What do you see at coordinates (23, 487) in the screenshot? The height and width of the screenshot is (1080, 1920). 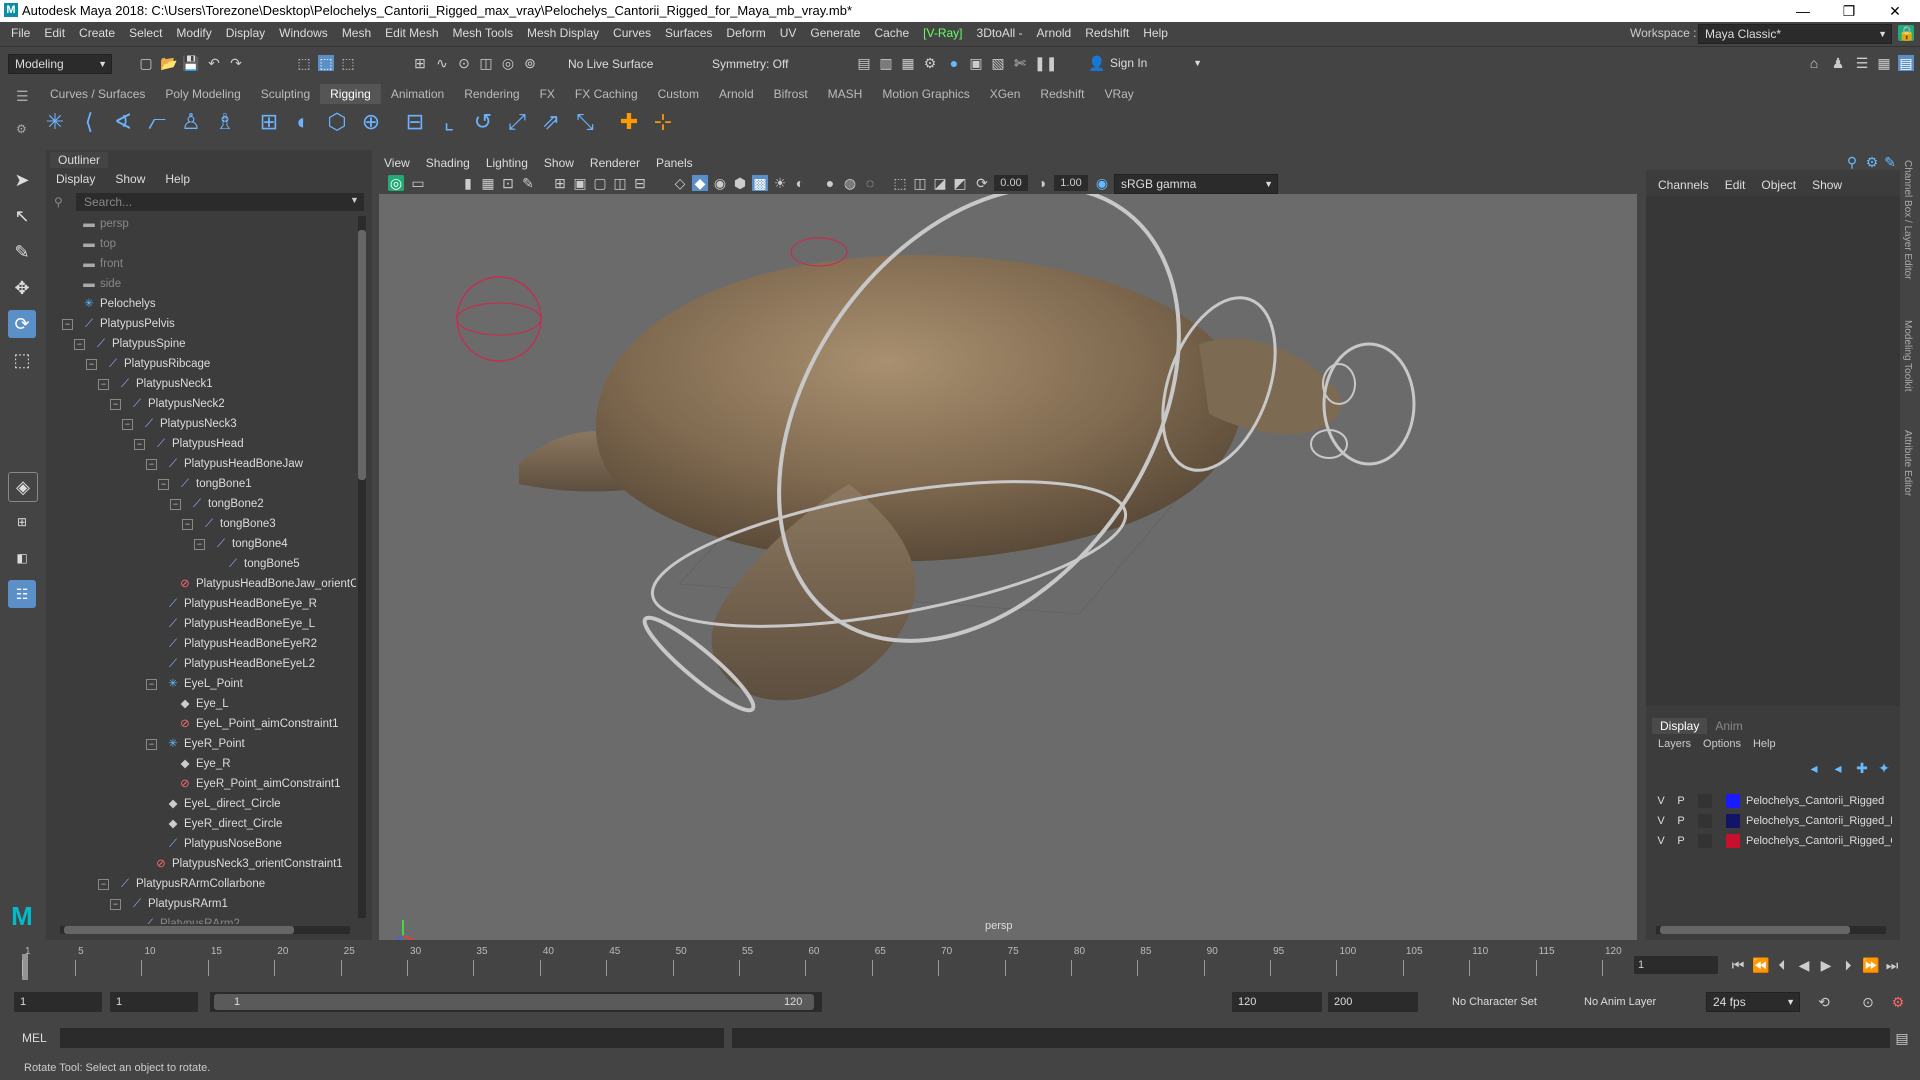 I see `single-perspective-icon: ◈` at bounding box center [23, 487].